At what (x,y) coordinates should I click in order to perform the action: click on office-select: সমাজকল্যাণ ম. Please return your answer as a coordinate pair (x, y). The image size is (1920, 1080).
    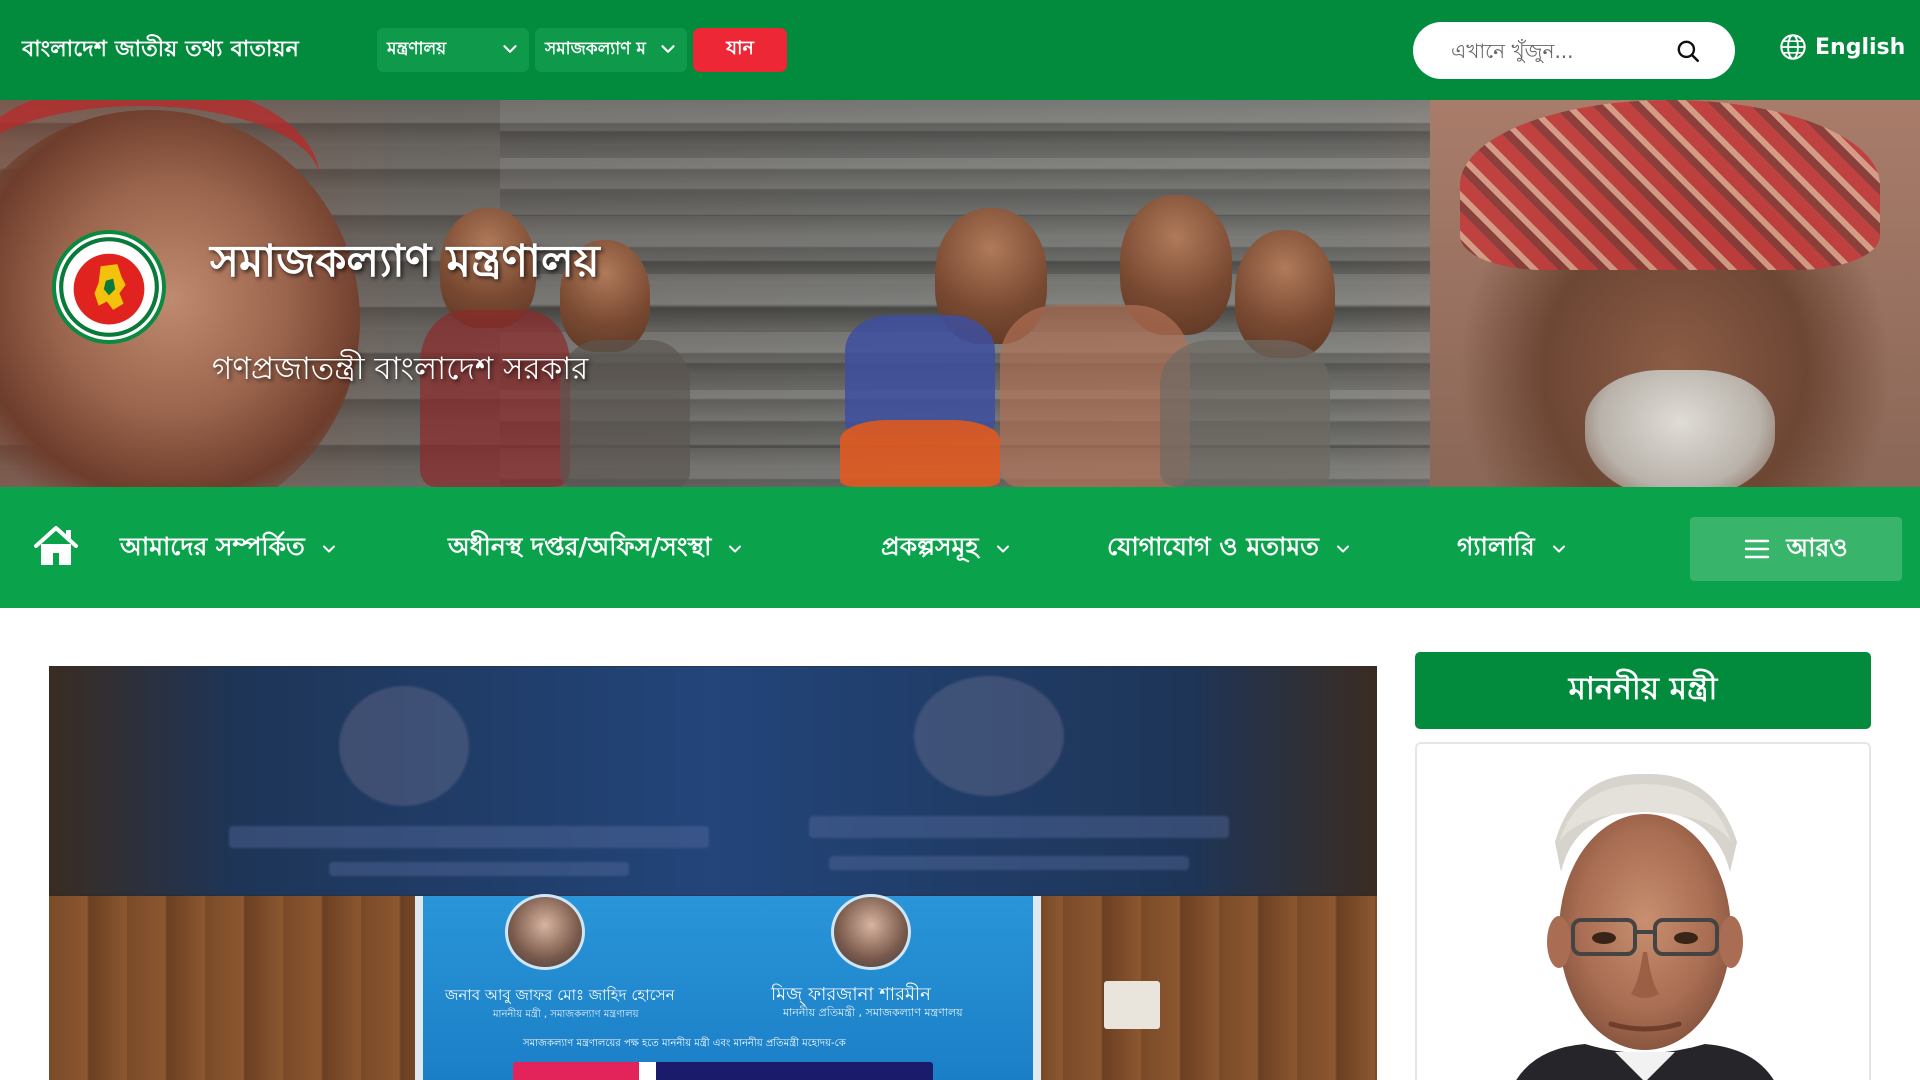
    Looking at the image, I should click on (611, 50).